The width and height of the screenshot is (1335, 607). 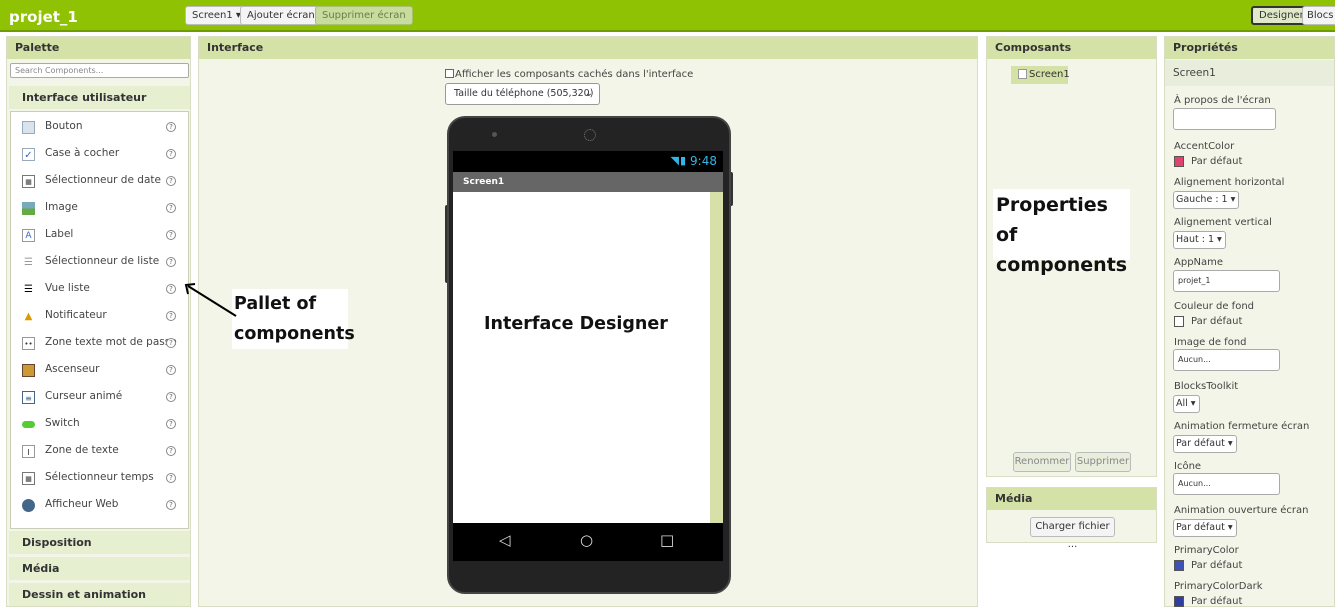 What do you see at coordinates (99, 452) in the screenshot?
I see `list-item: I Zone de texte?` at bounding box center [99, 452].